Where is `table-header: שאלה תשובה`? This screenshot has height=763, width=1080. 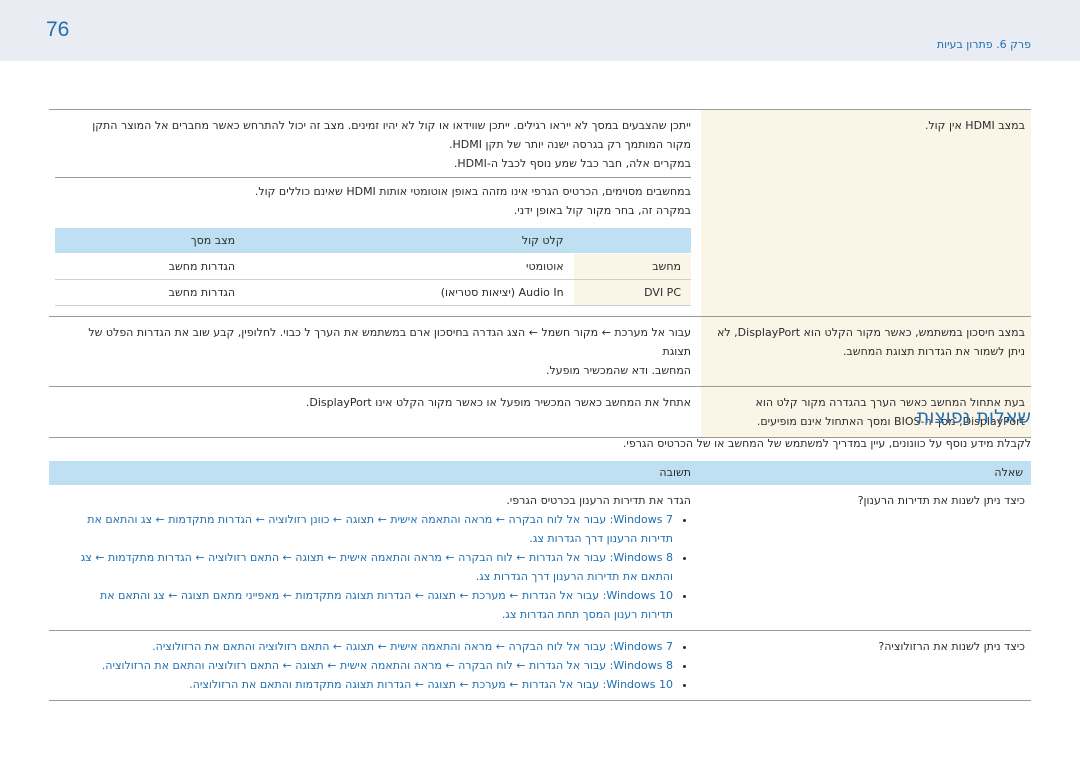
table-header: שאלה תשובה is located at coordinates (540, 473).